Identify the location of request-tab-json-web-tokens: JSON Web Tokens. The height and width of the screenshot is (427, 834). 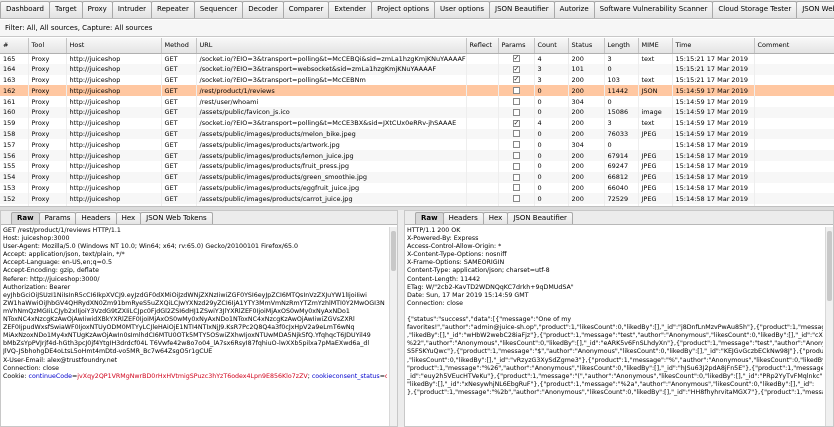
(176, 218).